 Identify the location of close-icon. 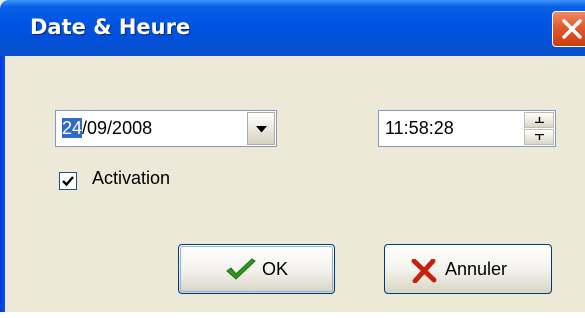
(572, 29).